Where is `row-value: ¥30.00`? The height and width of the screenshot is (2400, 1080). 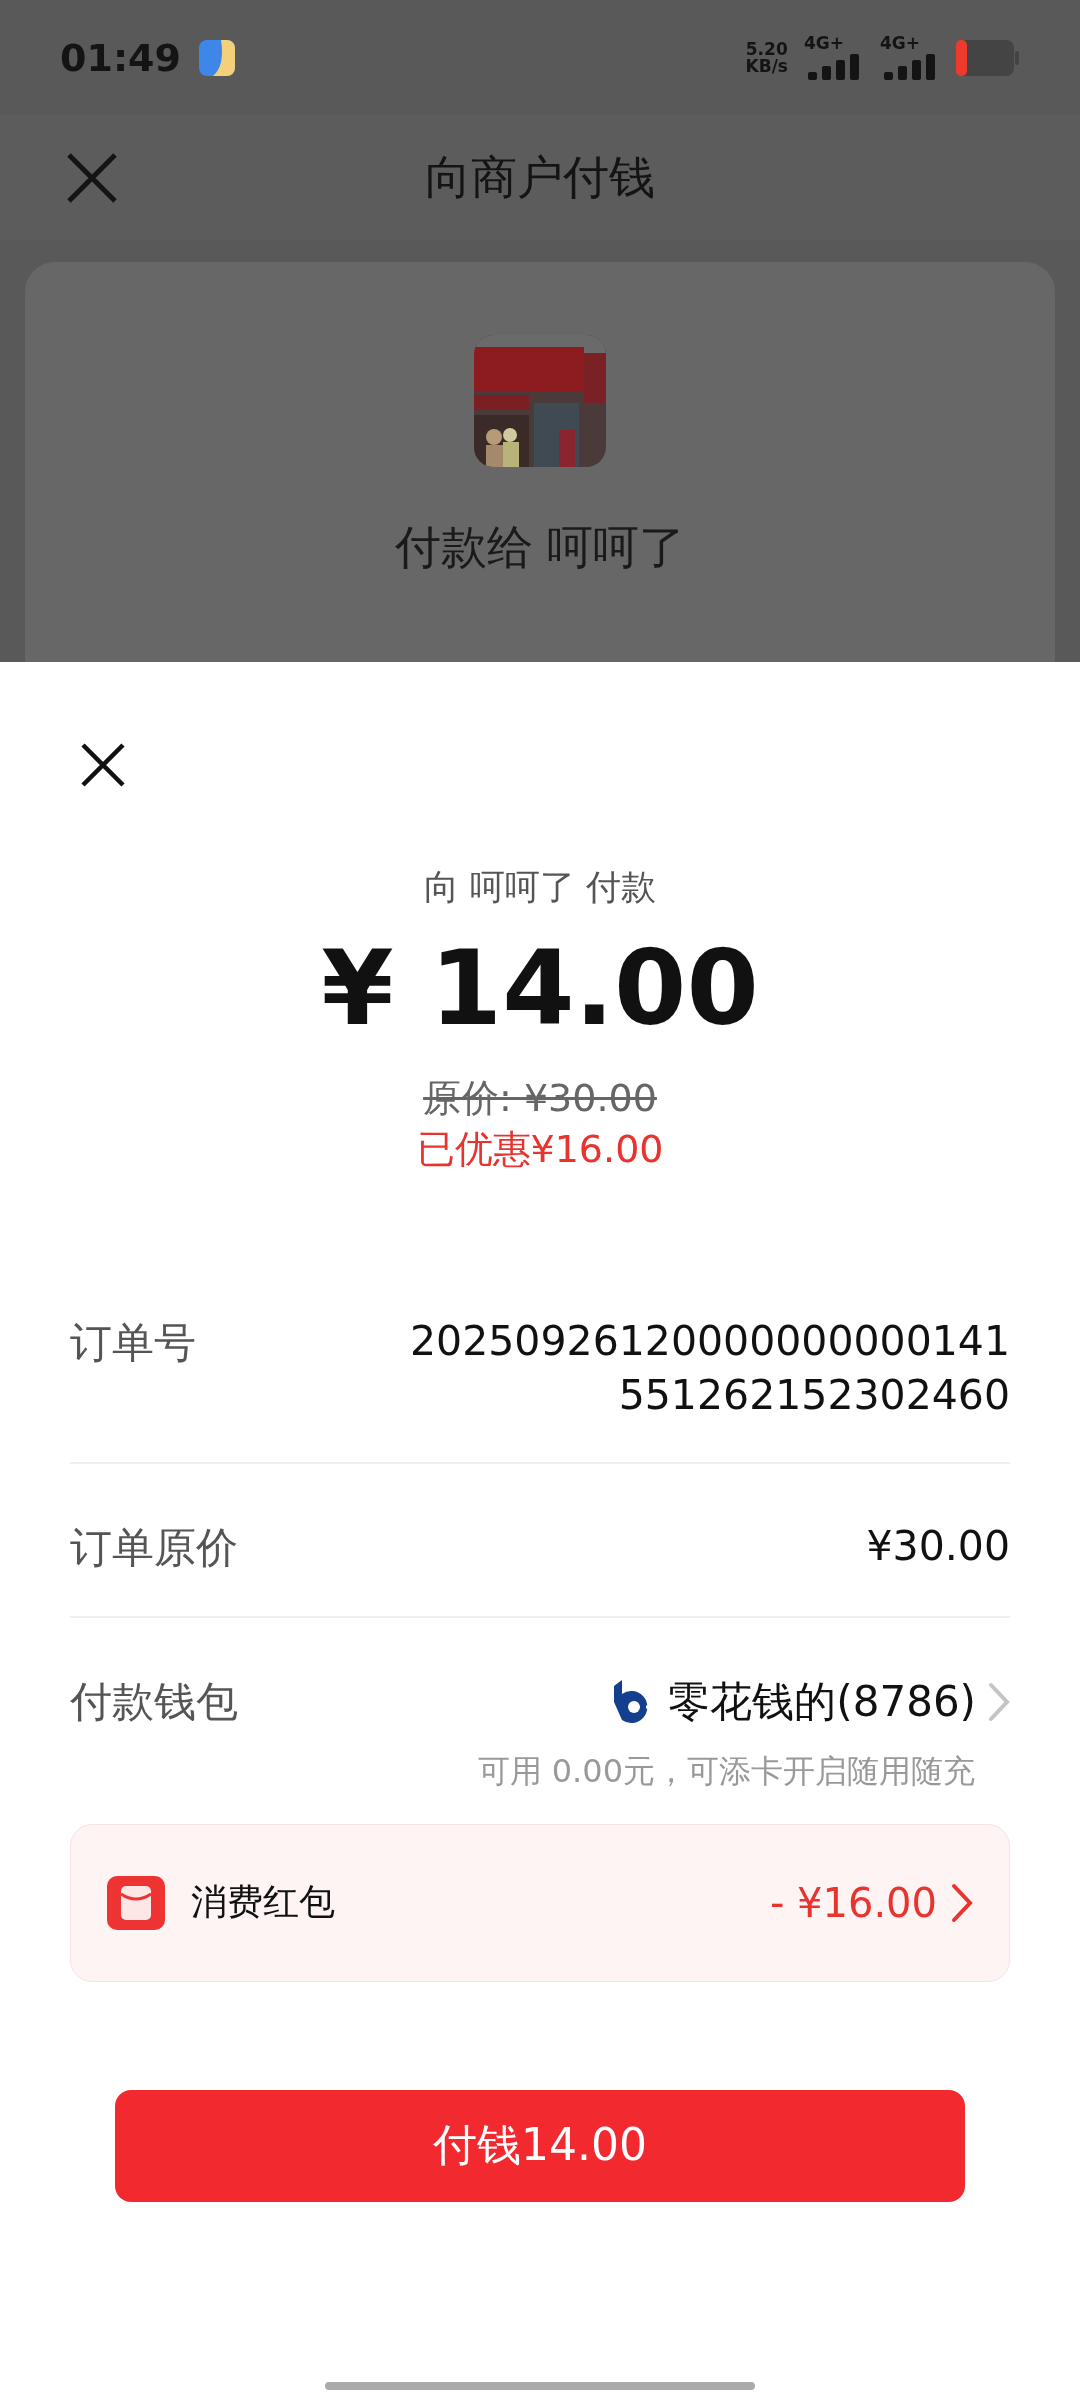
row-value: ¥30.00 is located at coordinates (937, 1546).